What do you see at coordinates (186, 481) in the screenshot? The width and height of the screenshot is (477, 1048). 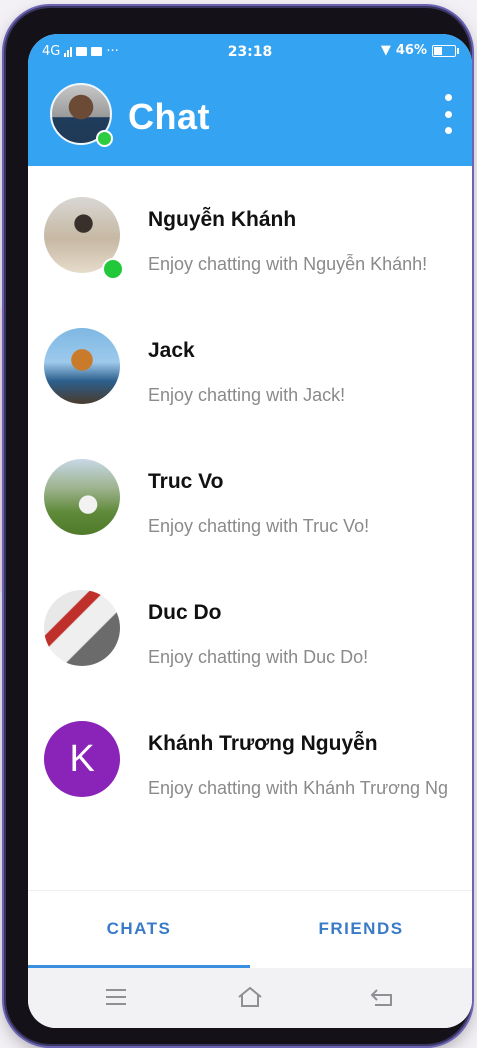 I see `chat-name: Truc Vo` at bounding box center [186, 481].